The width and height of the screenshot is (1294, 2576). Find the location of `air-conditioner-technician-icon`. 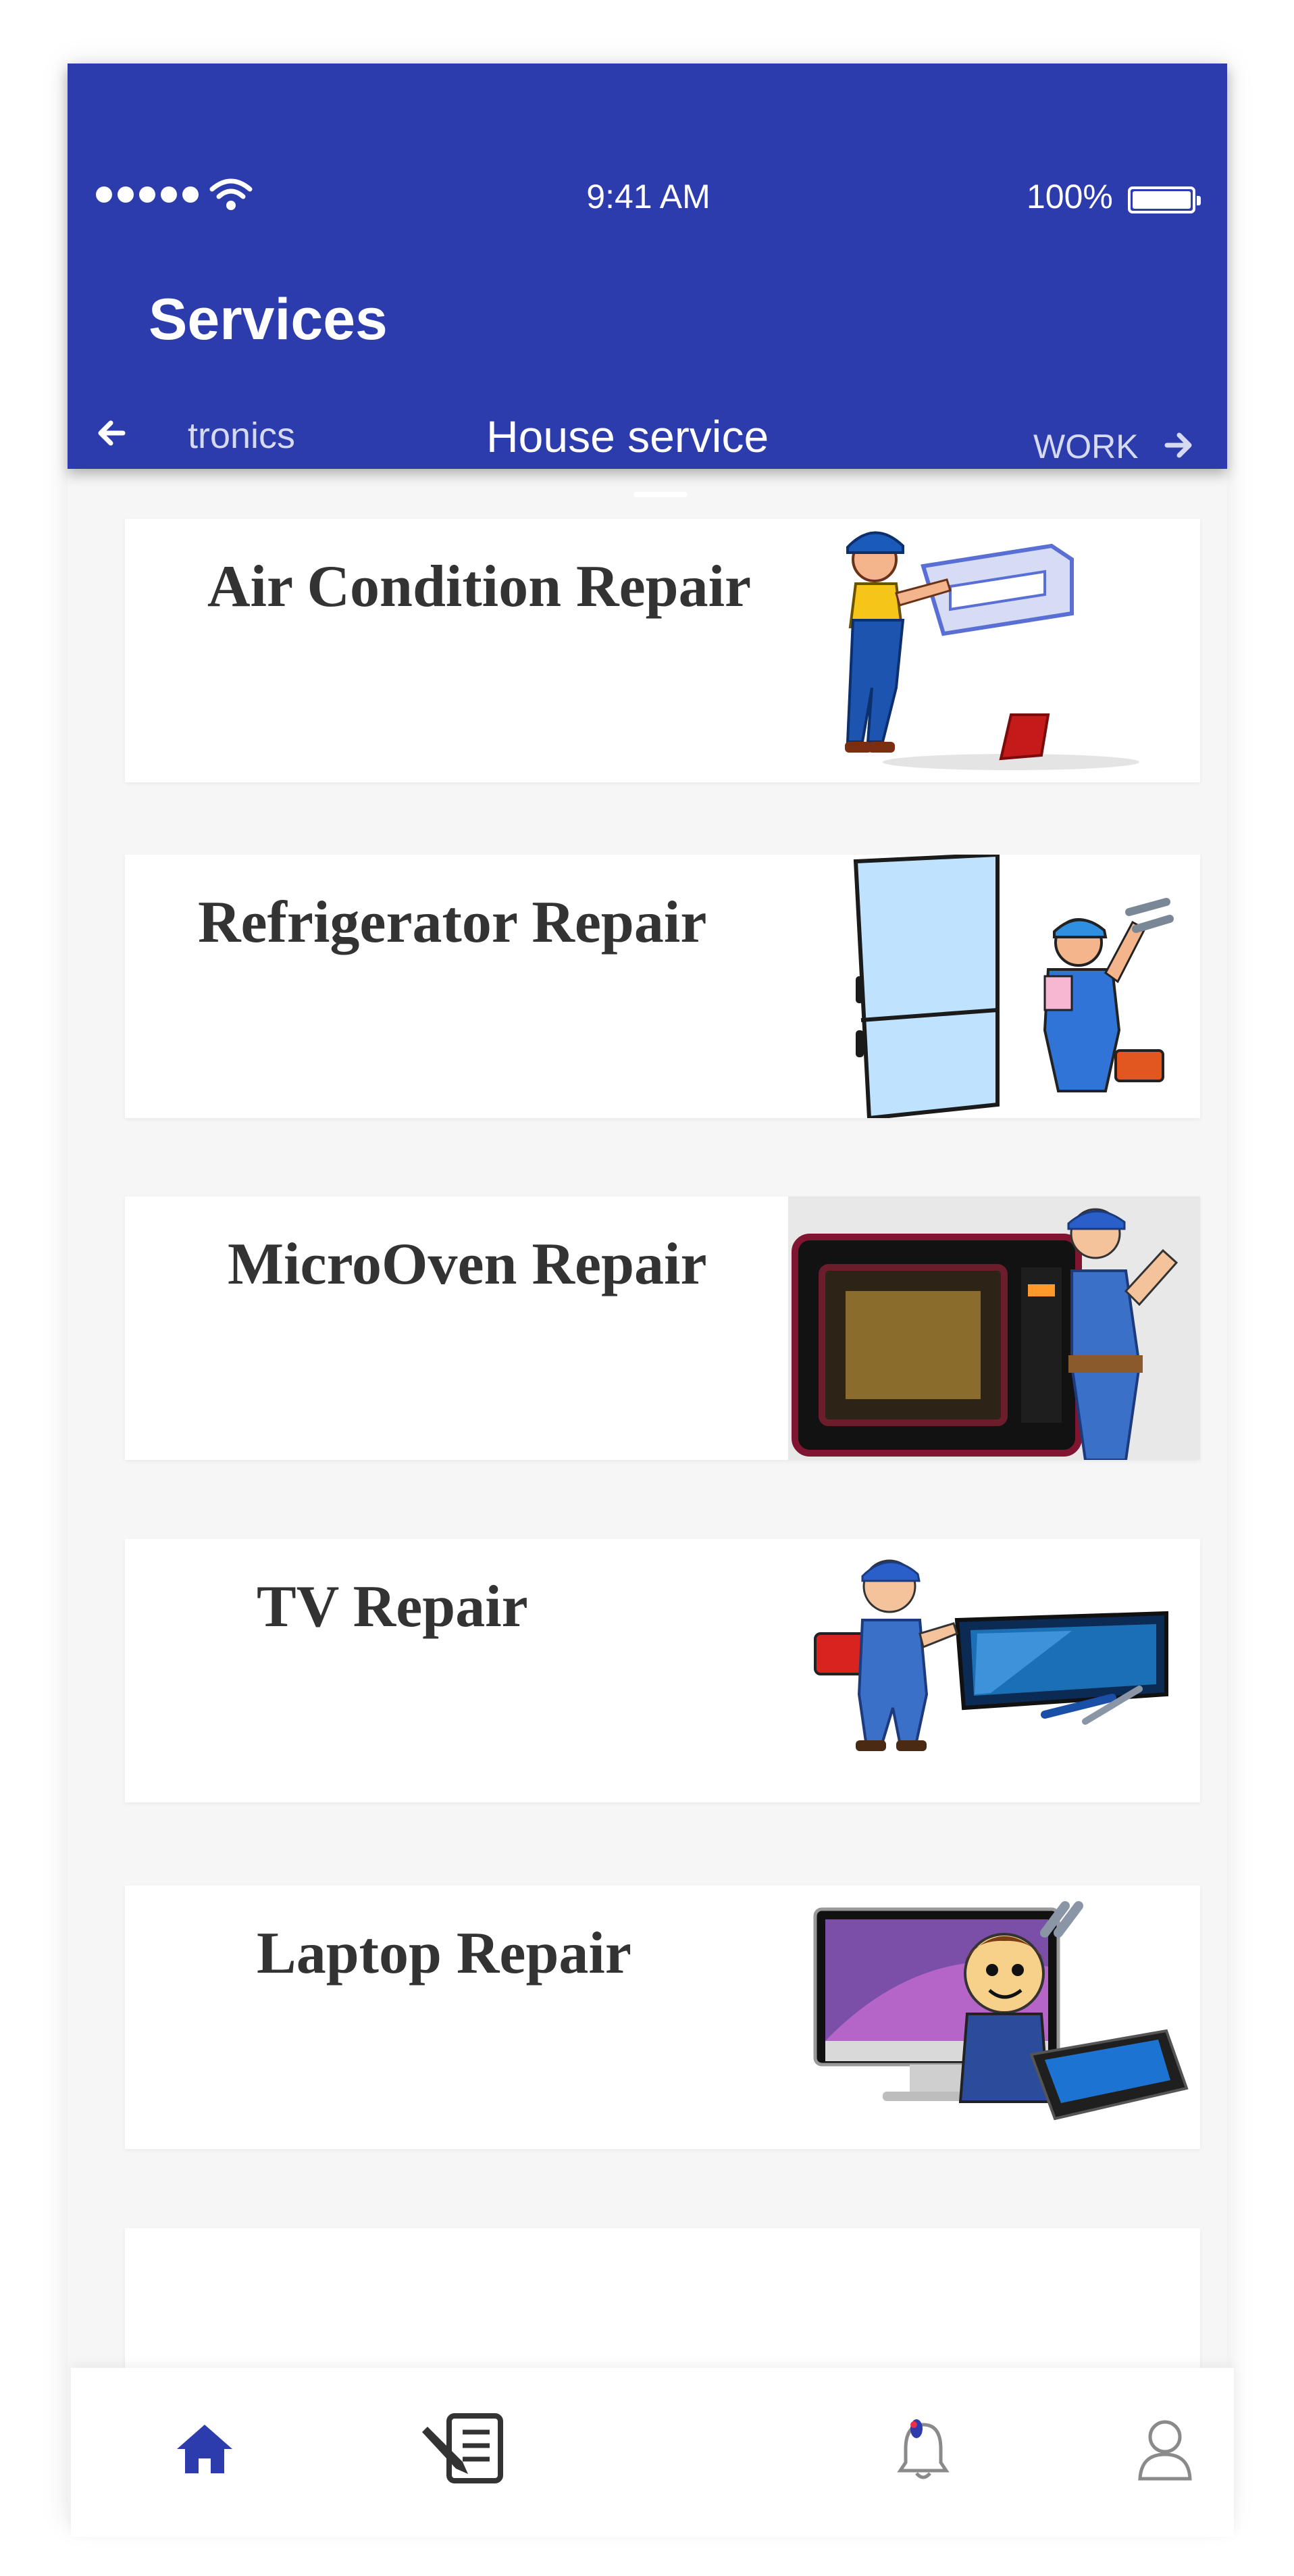

air-conditioner-technician-icon is located at coordinates (992, 650).